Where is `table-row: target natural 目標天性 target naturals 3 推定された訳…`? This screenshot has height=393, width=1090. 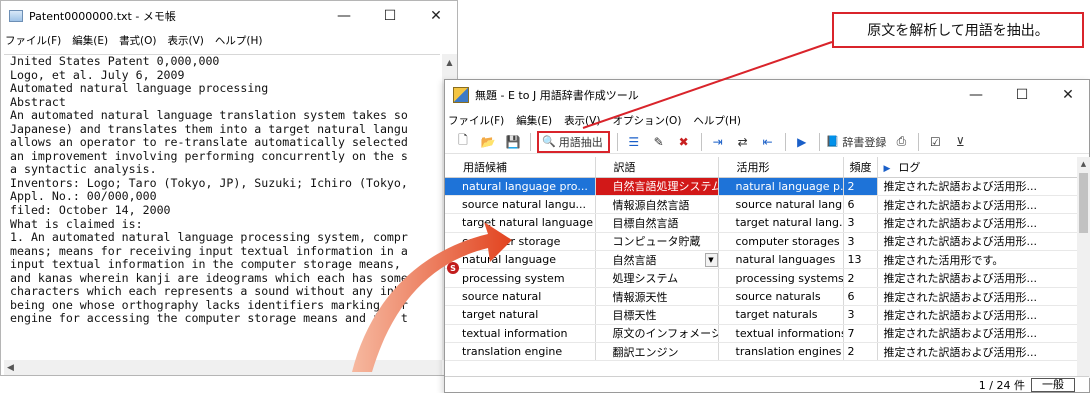
table-row: target natural 目標天性 target naturals 3 推定された訳… is located at coordinates (761, 315).